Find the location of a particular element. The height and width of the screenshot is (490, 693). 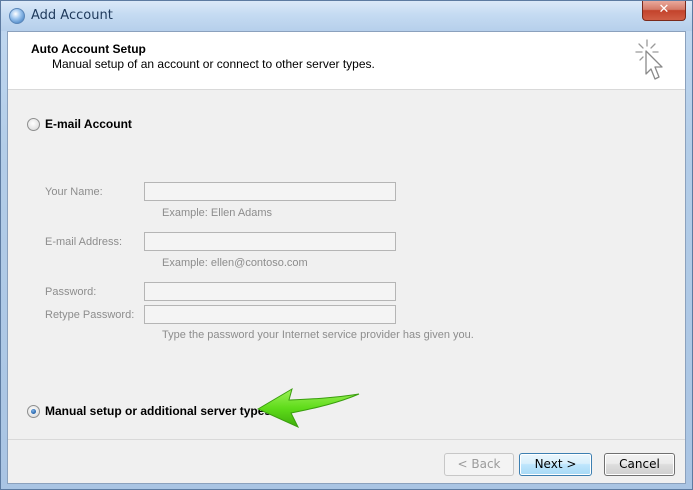

retype-password-field is located at coordinates (270, 314).